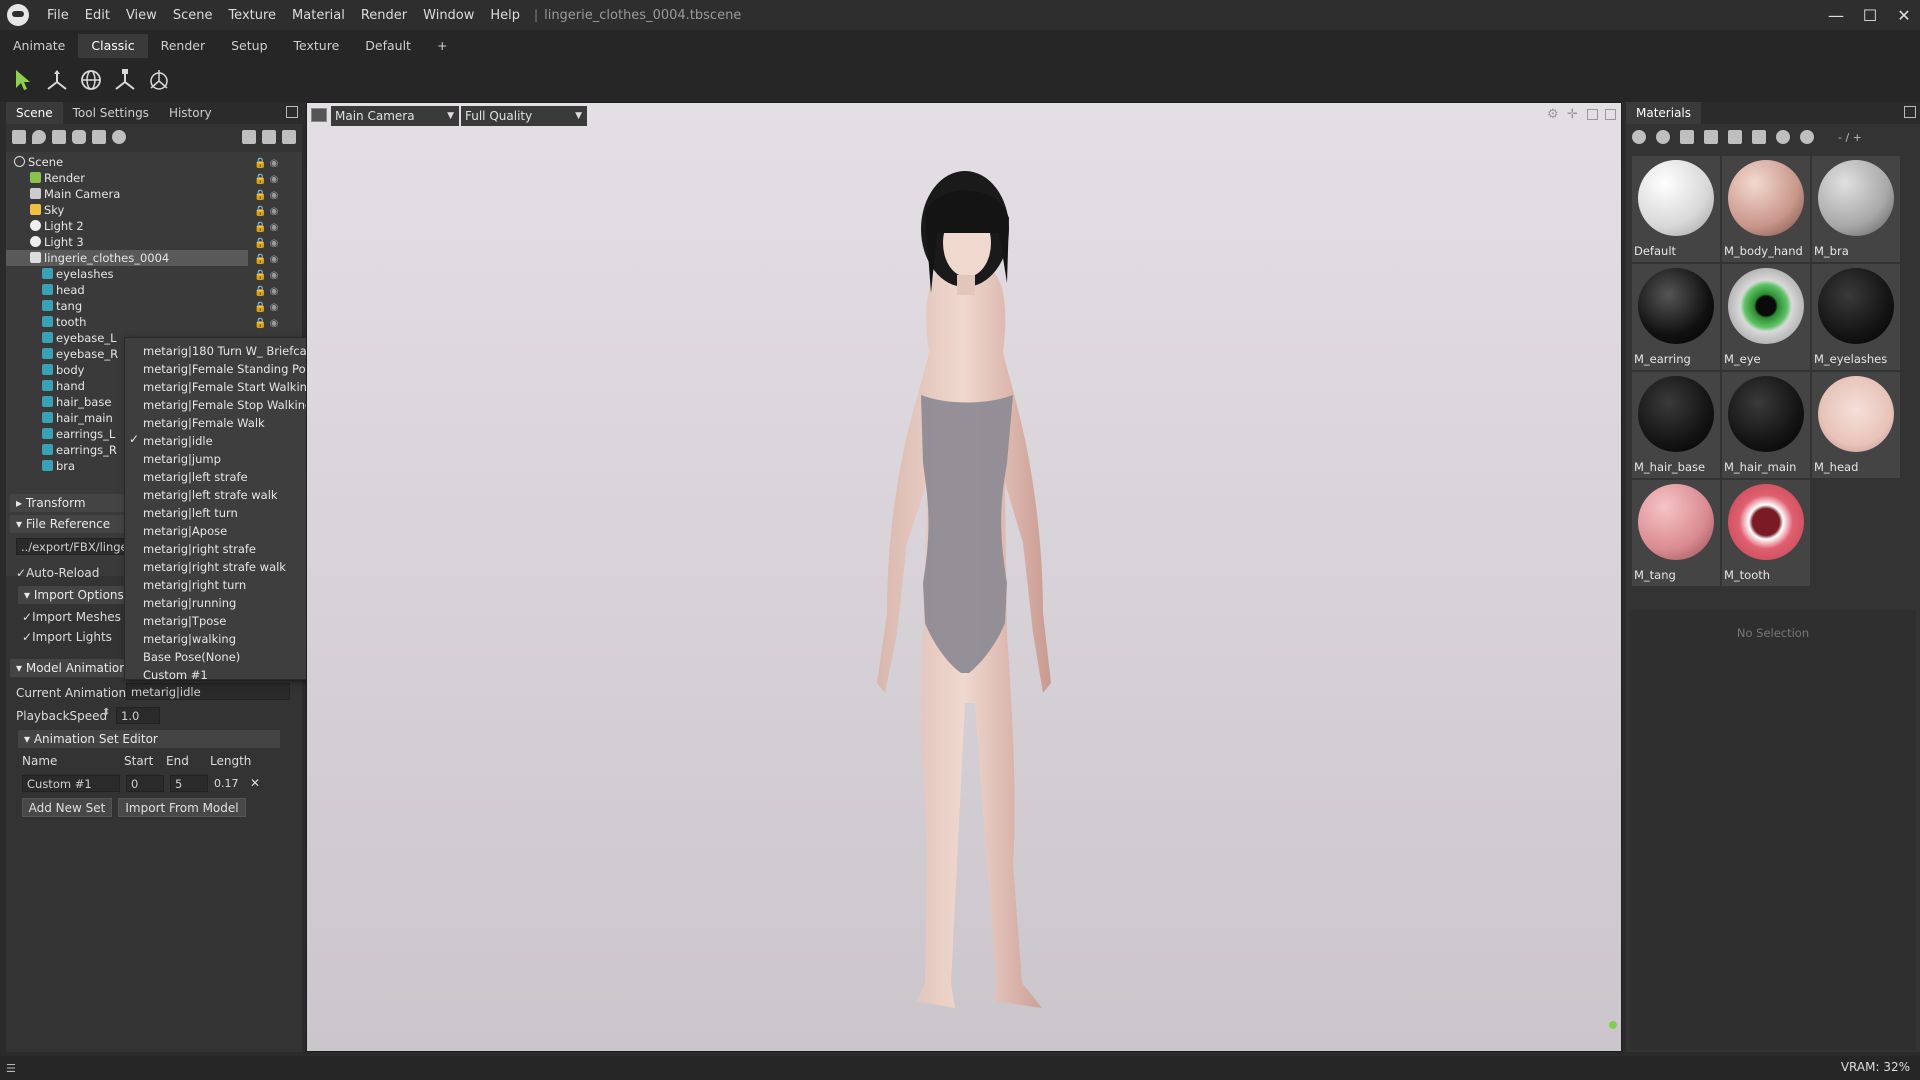 Image resolution: width=1920 pixels, height=1080 pixels. Describe the element at coordinates (127, 258) in the screenshot. I see `tree-row-selected: lingerie_clothes_0004` at that location.